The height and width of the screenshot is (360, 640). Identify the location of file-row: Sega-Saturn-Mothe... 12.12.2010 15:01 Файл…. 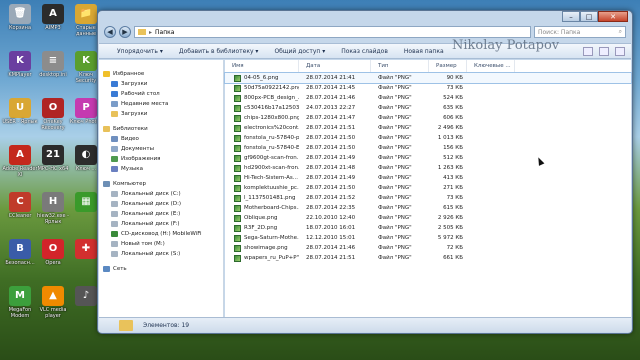
(428, 238).